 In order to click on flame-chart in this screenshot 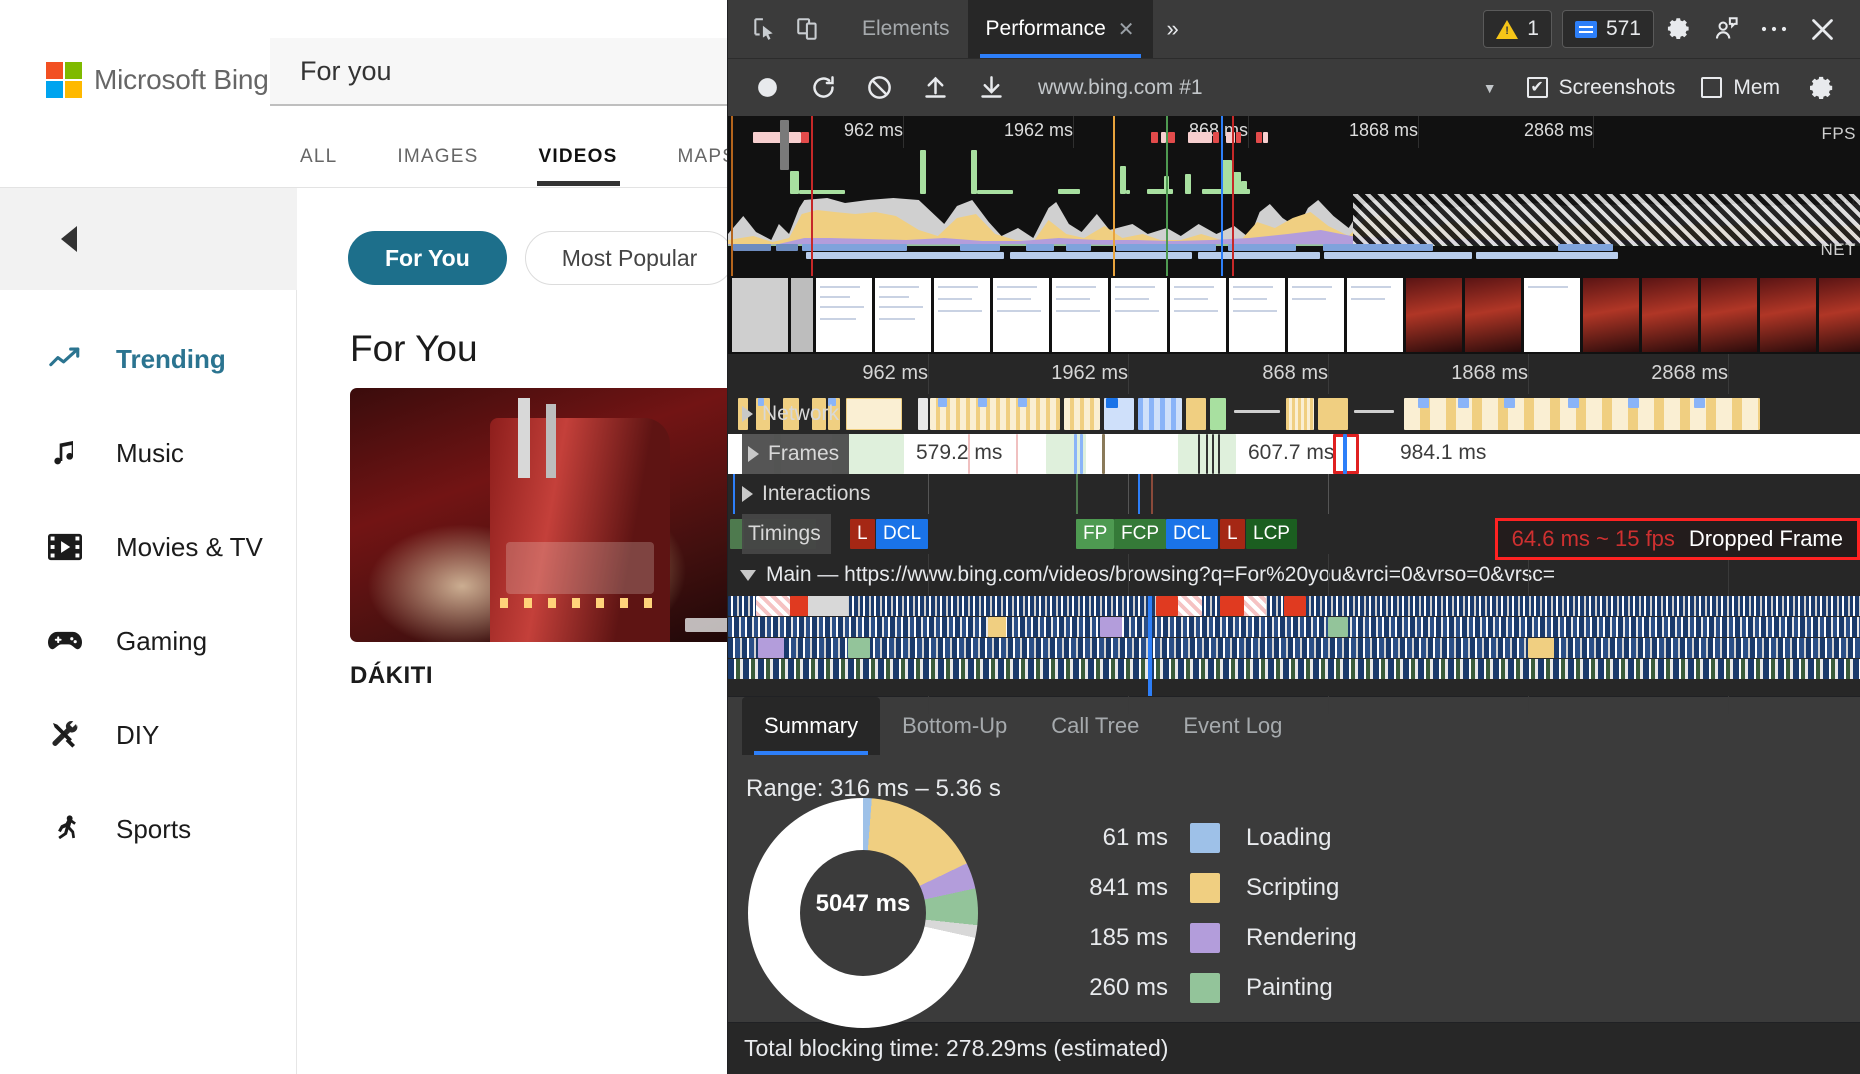, I will do `click(1294, 646)`.